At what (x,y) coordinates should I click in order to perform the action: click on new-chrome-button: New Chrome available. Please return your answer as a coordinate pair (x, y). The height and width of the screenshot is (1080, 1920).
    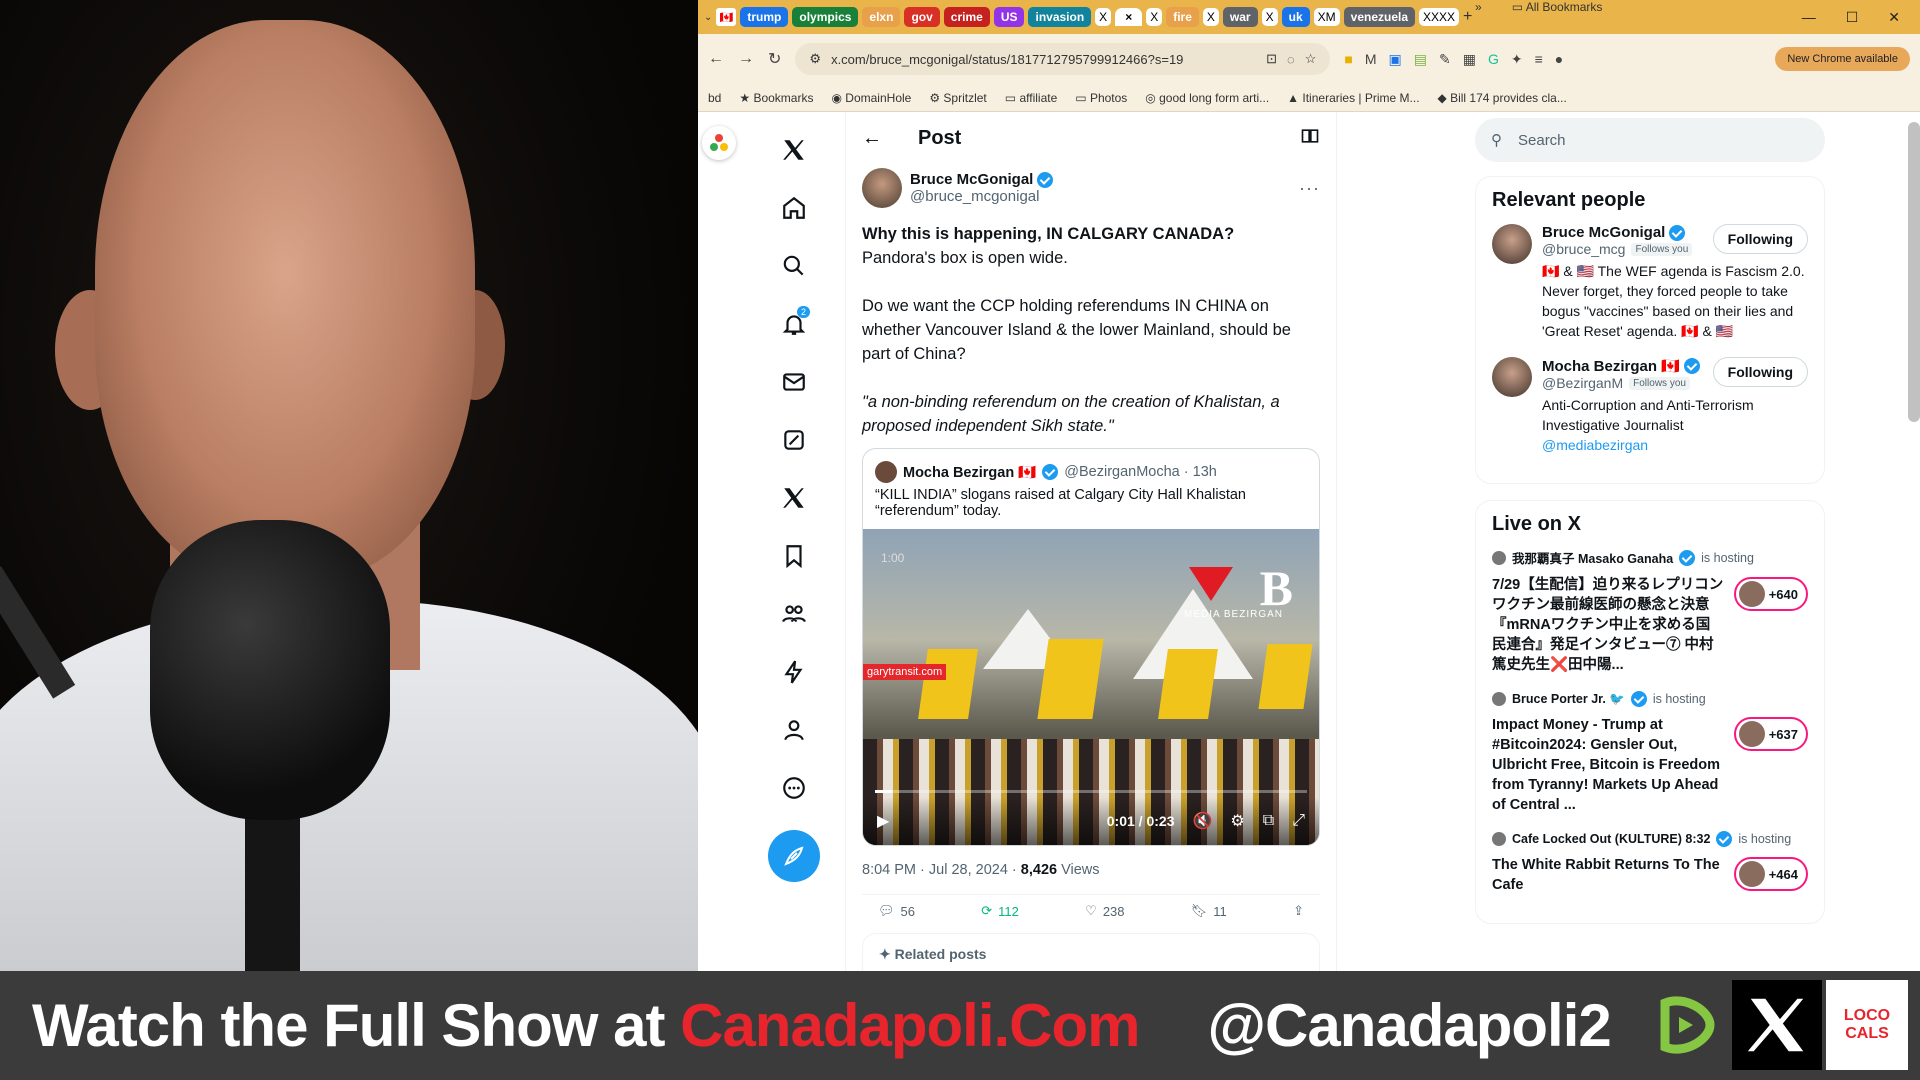
    Looking at the image, I should click on (1842, 59).